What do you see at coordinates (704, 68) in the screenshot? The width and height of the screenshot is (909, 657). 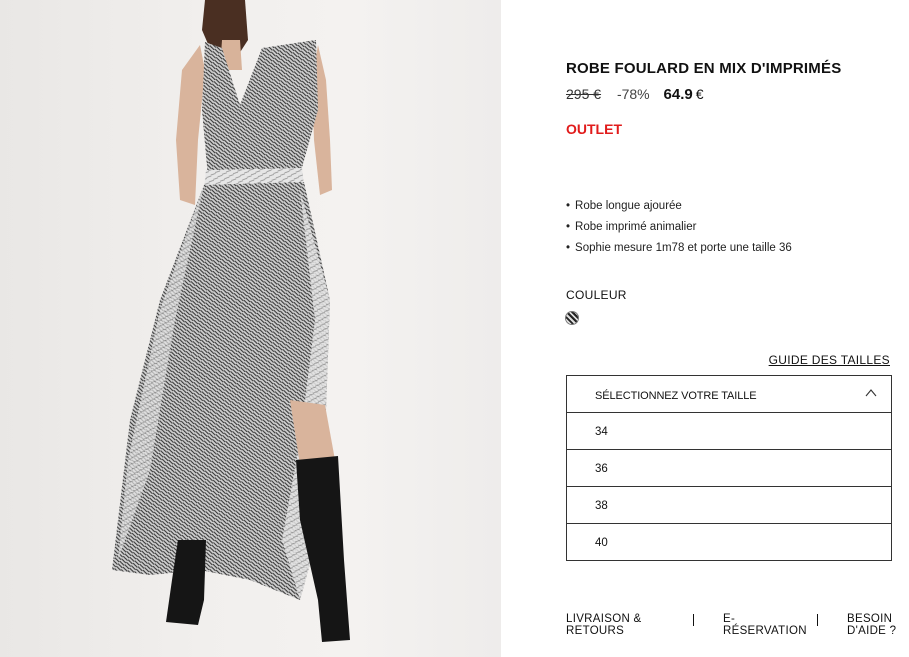 I see `product-title: ROBE FOULARD EN MIX D'IMPRIMÉS` at bounding box center [704, 68].